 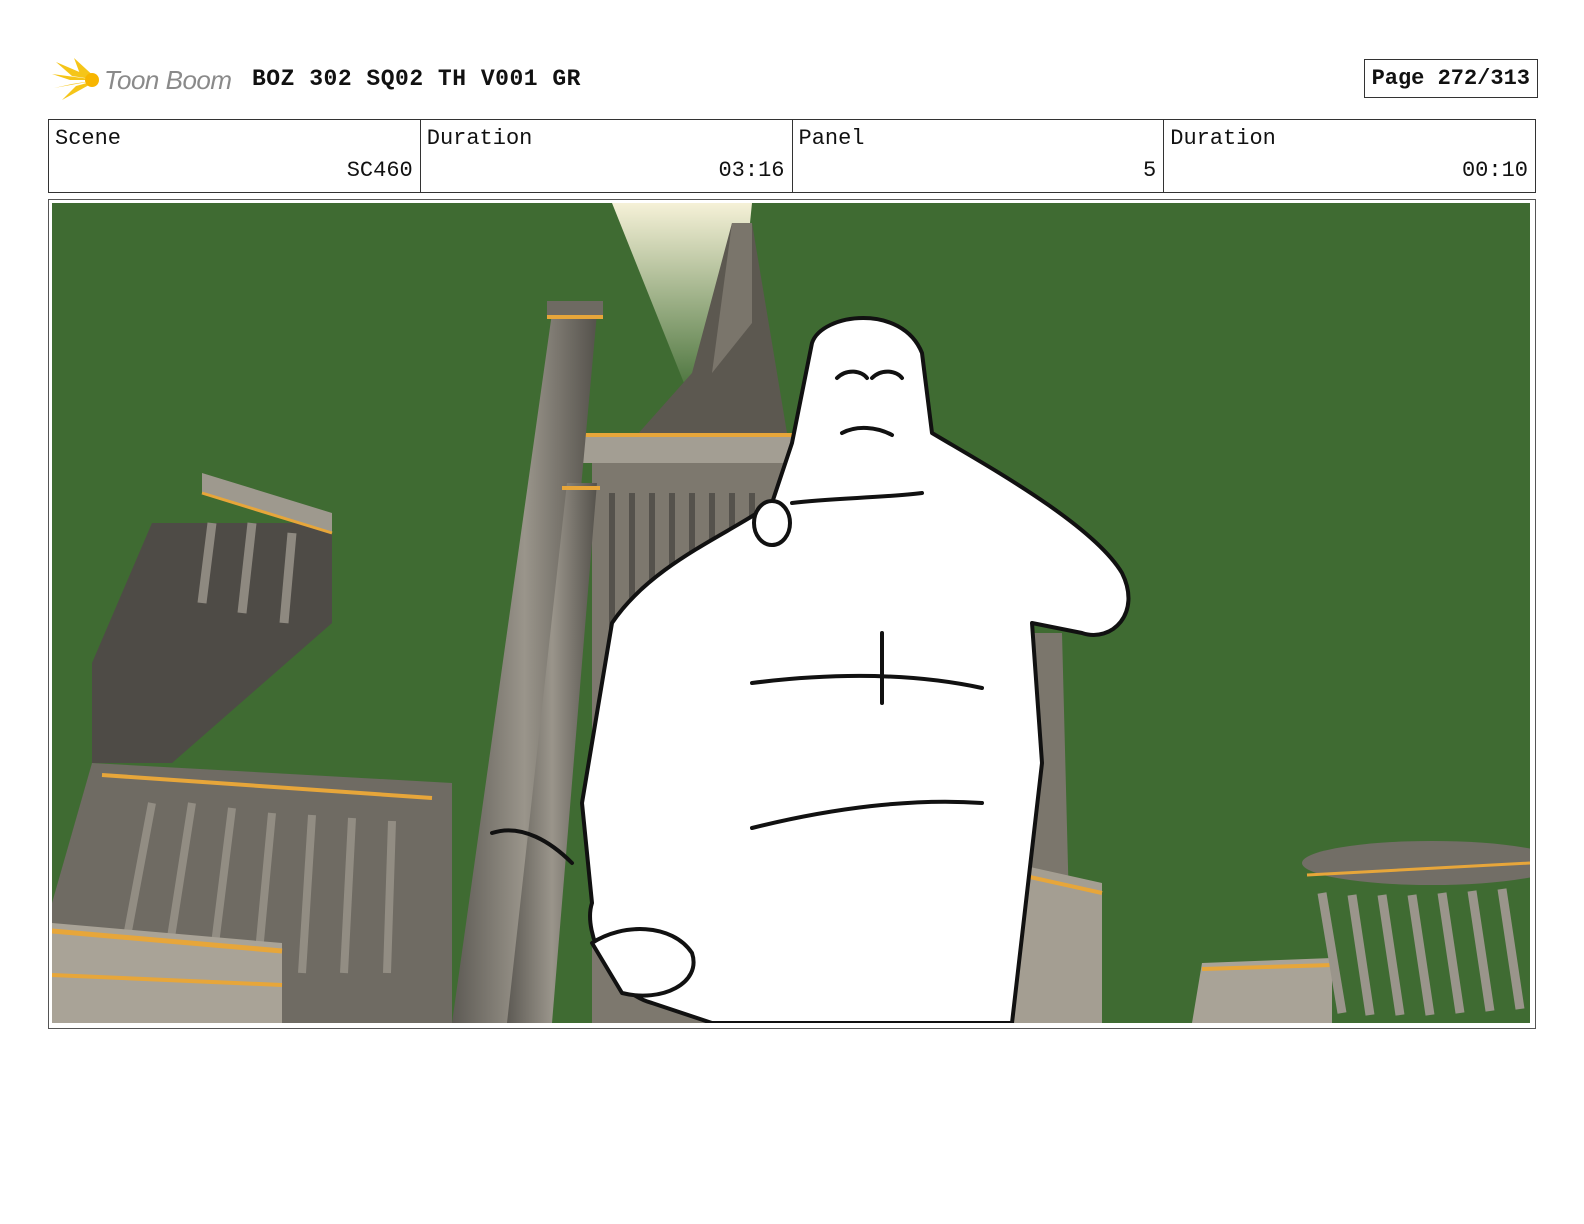 What do you see at coordinates (235, 156) in the screenshot?
I see `scene-cell: Scene SC460` at bounding box center [235, 156].